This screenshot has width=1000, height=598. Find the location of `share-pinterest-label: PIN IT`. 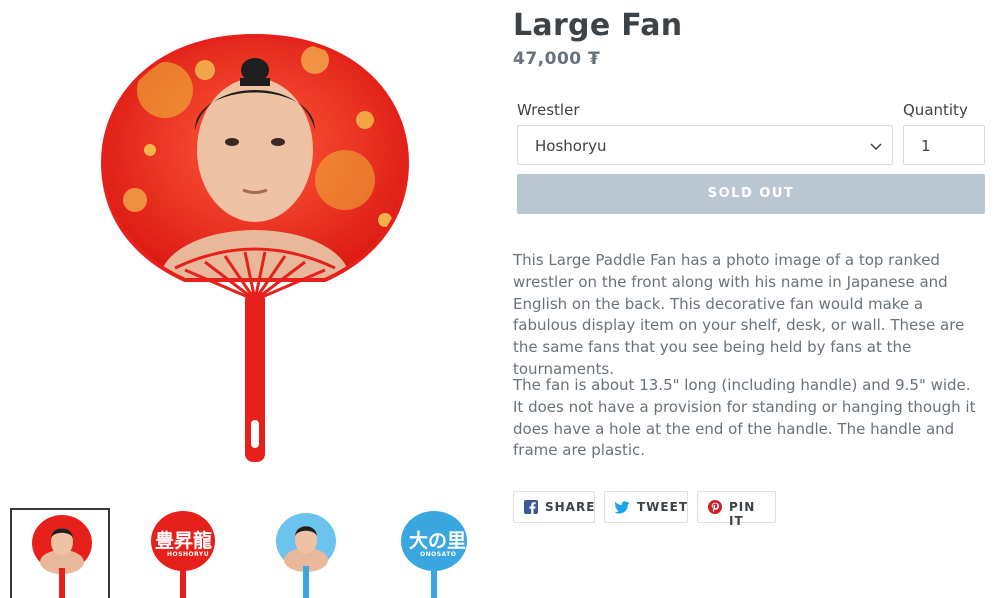

share-pinterest-label: PIN IT is located at coordinates (742, 514).